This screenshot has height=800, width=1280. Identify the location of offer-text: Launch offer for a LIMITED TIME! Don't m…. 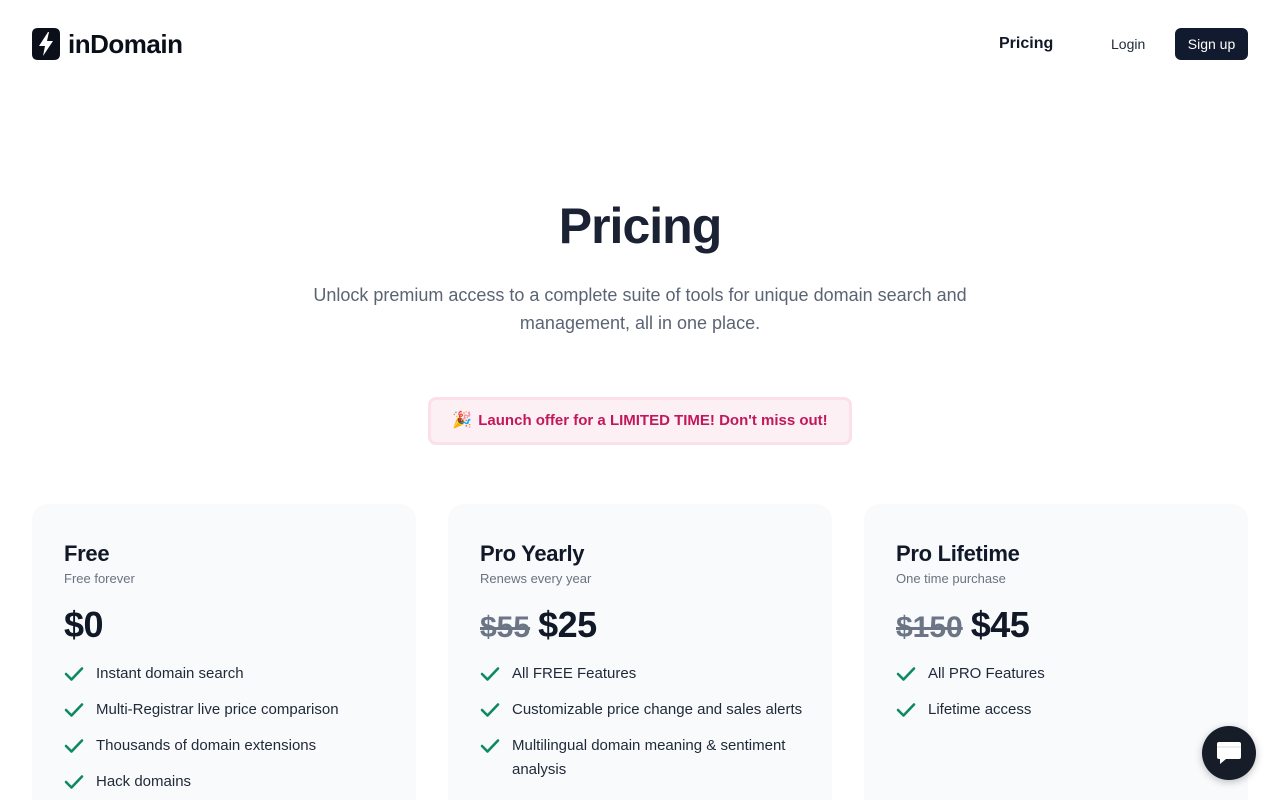
(653, 420).